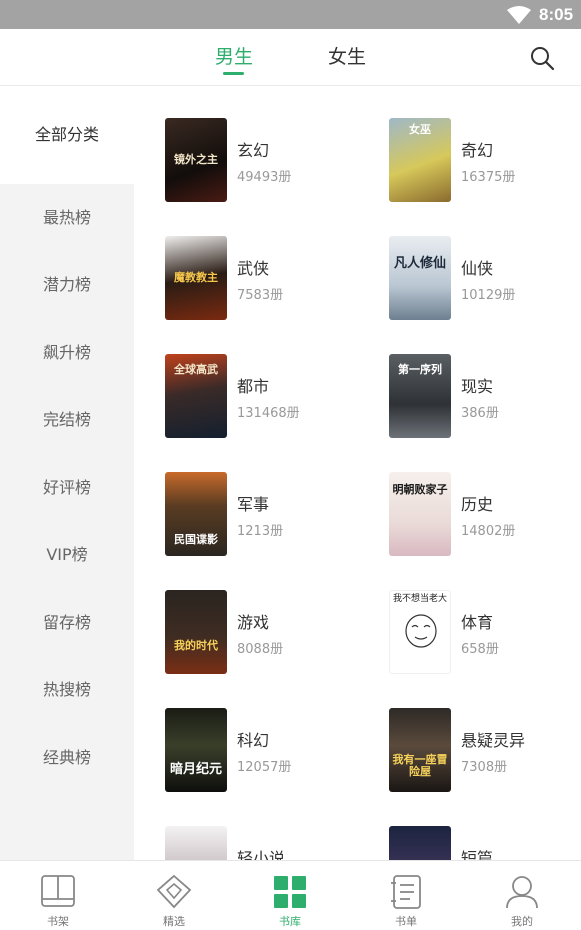 Image resolution: width=581 pixels, height=930 pixels. I want to click on category-item-qingxiaoshuo: 轻小说, so click(275, 843).